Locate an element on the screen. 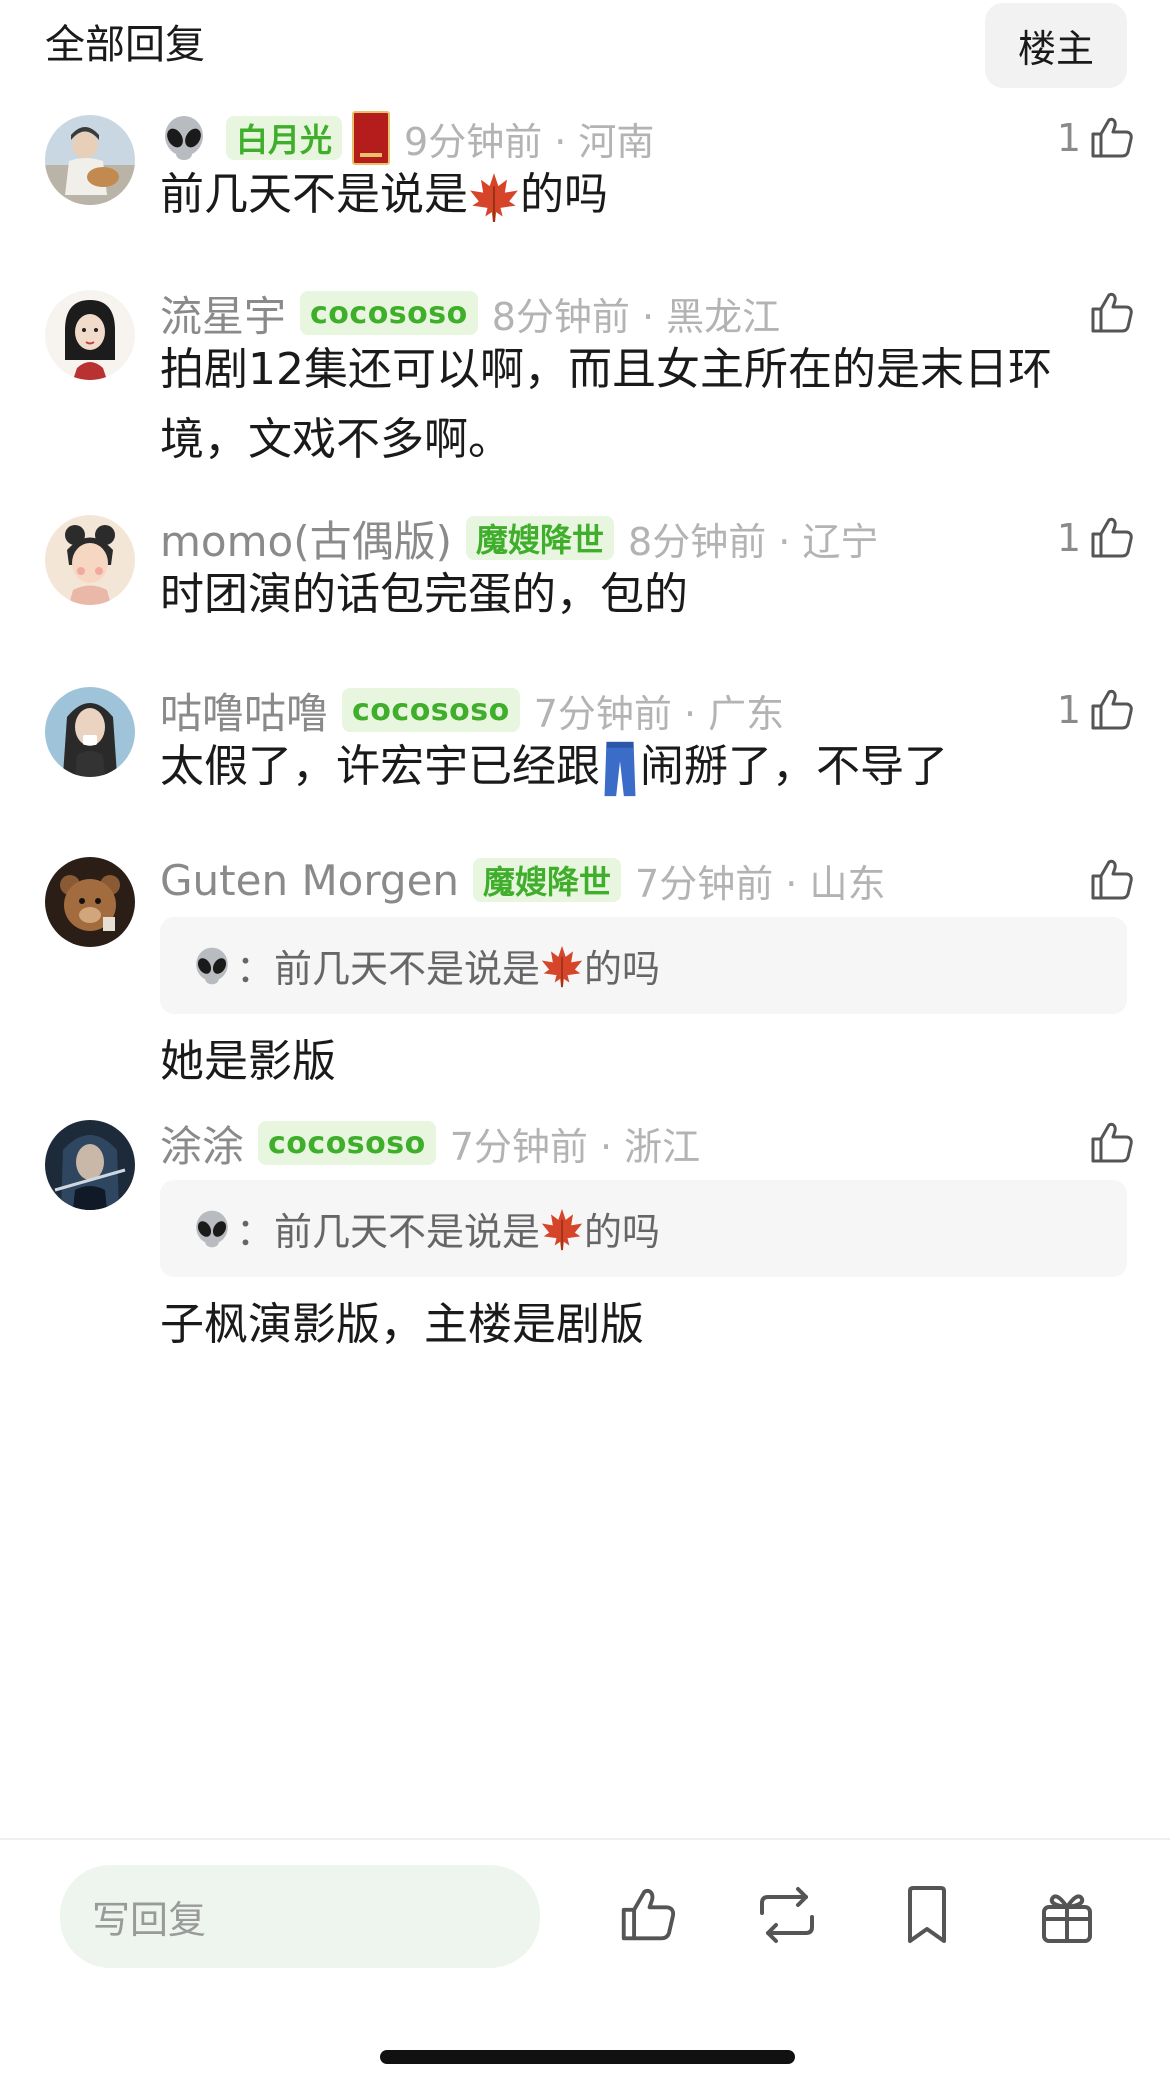  timestamp-location: 8分钟前 · 辽宁 is located at coordinates (753, 541).